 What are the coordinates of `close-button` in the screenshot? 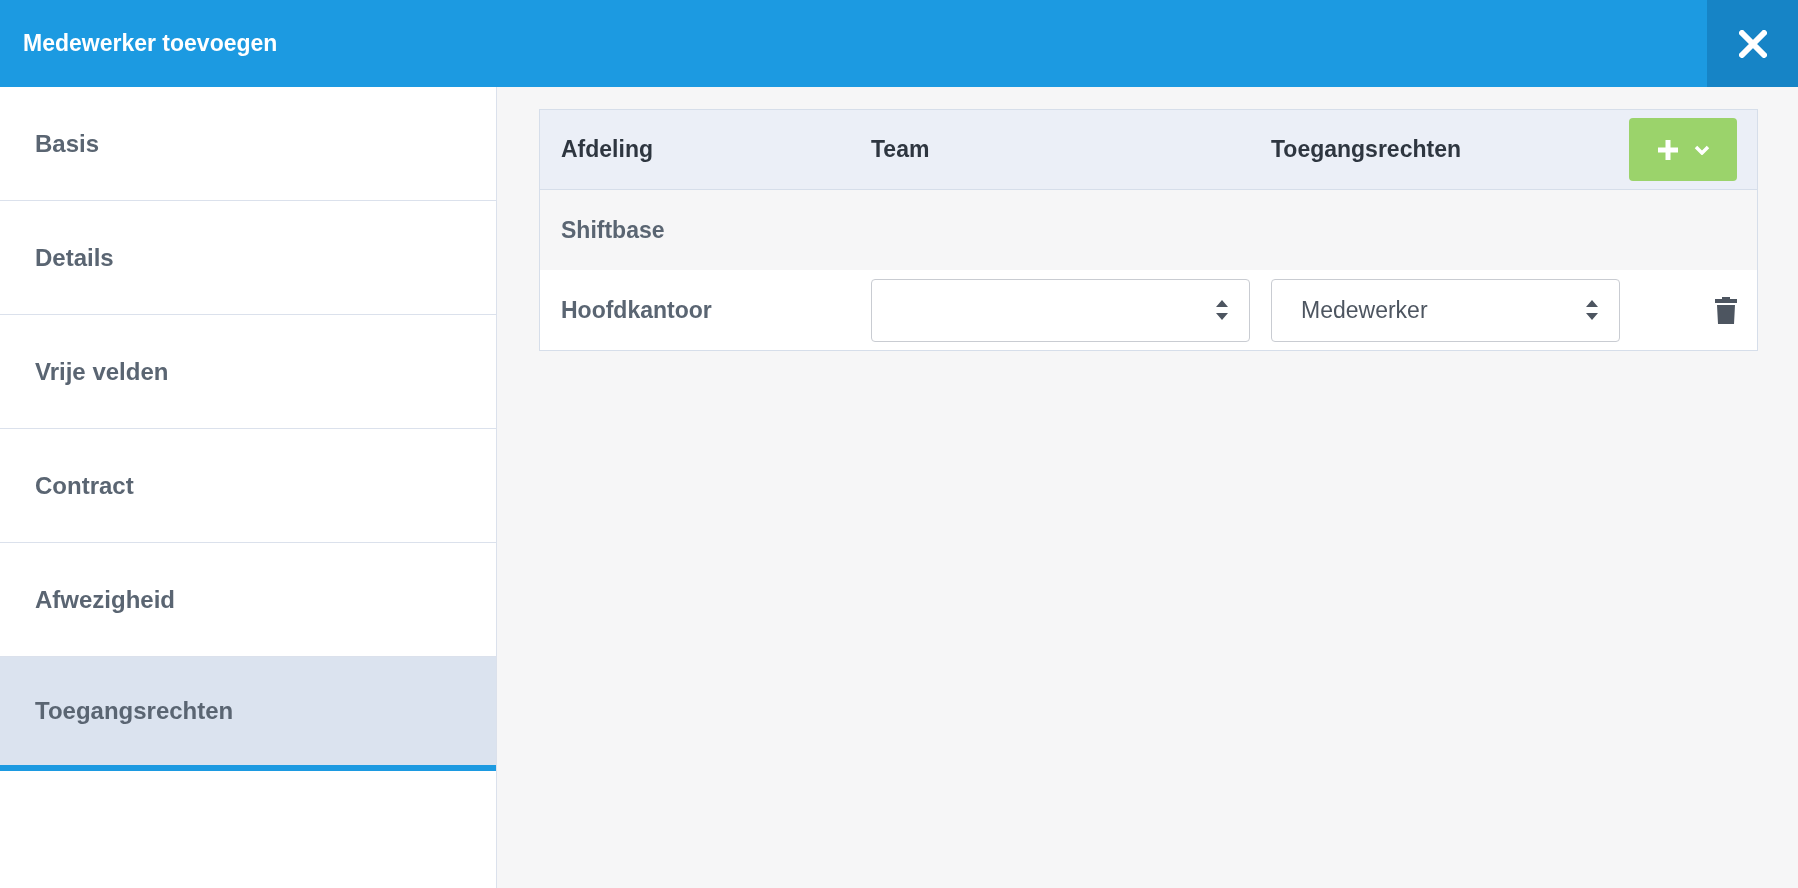 It's located at (1752, 43).